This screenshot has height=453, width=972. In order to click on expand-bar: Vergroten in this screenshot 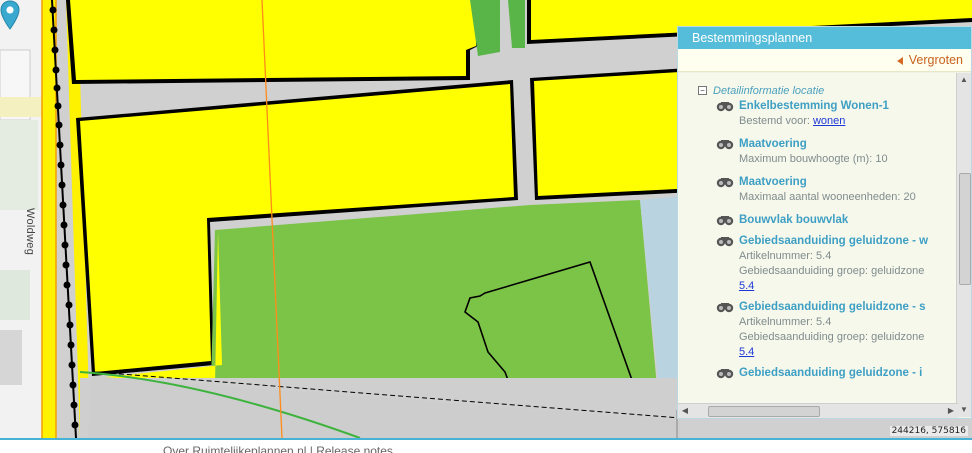, I will do `click(824, 60)`.